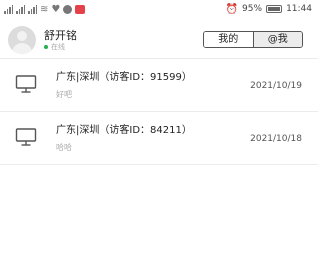 The width and height of the screenshot is (320, 255). Describe the element at coordinates (58, 47) in the screenshot. I see `user-status-label: 在线` at that location.